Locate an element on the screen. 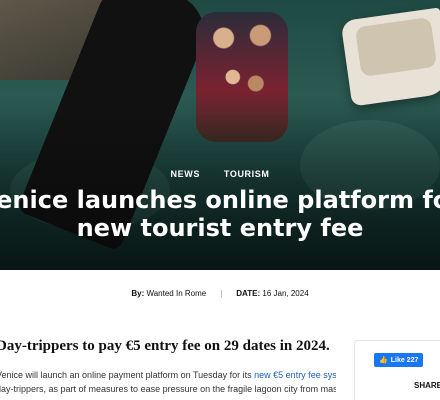 This screenshot has height=400, width=440. share-box is located at coordinates (397, 370).